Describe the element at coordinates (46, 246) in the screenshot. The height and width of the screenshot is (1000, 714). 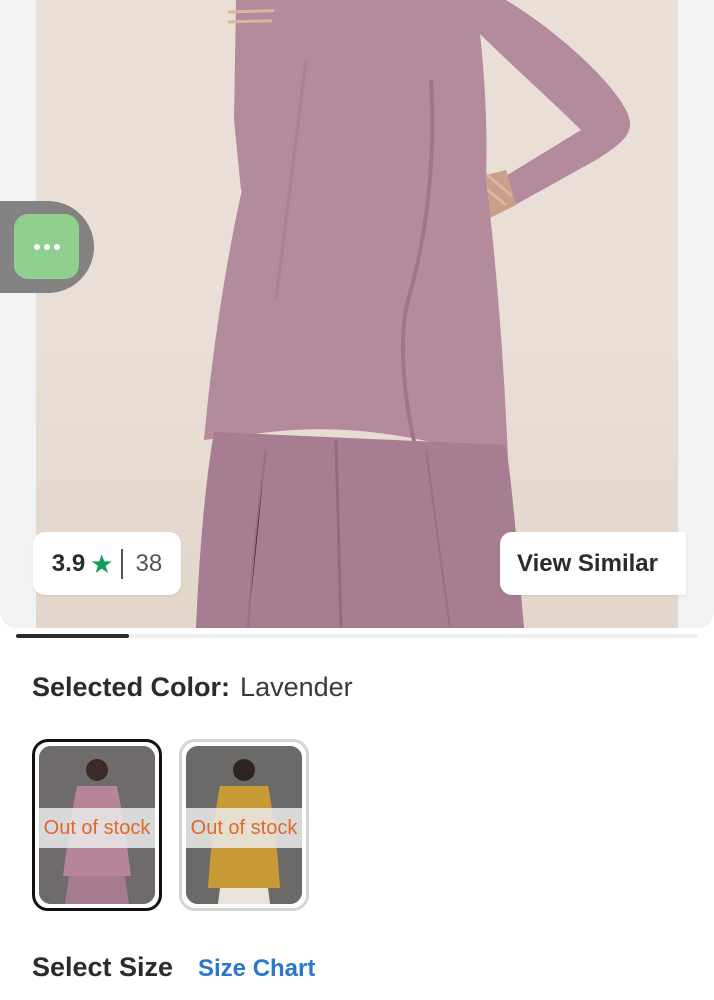
I see `more-dots-icon` at that location.